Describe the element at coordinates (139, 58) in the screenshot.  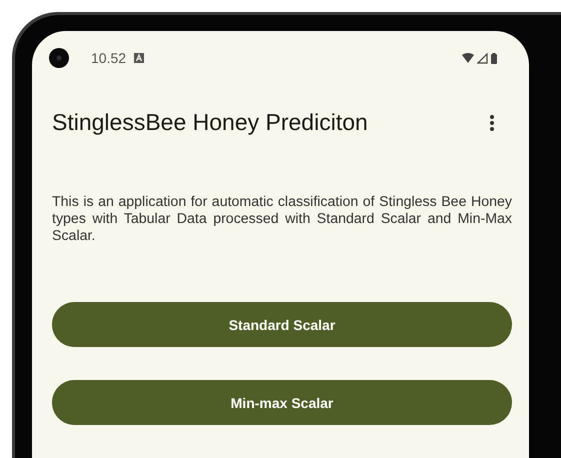
I see `notification-icon` at that location.